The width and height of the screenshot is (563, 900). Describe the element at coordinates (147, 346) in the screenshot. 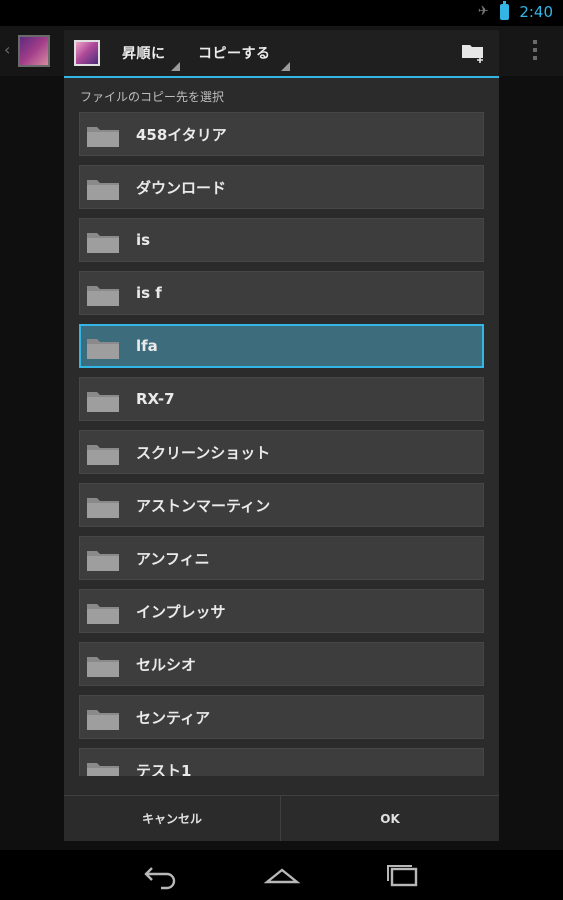

I see `folder-name: lfa` at that location.